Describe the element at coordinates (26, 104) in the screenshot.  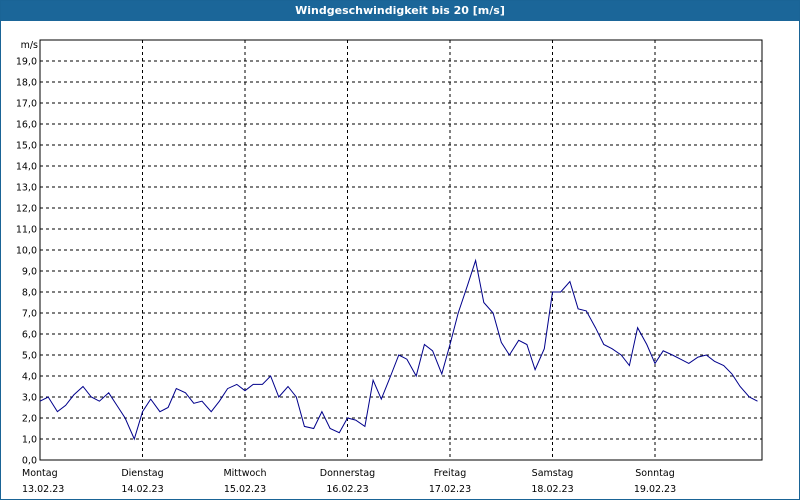
I see `y-tick-label: 17,0` at that location.